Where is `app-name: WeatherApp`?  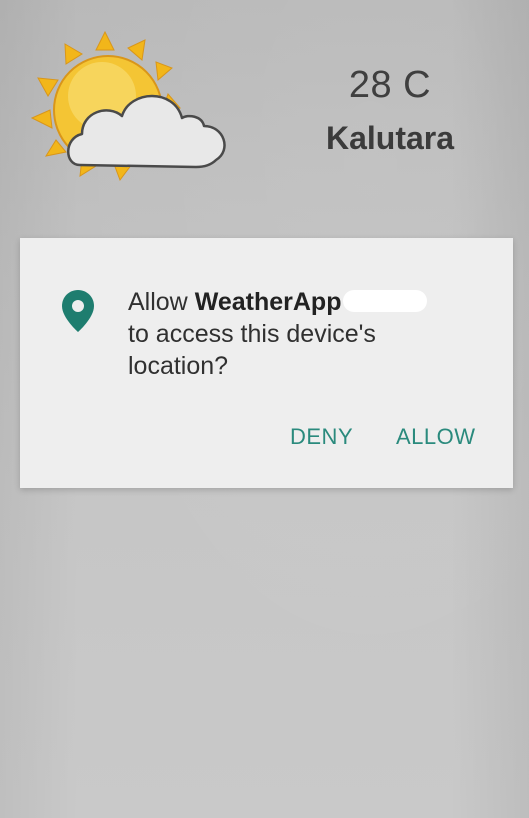 app-name: WeatherApp is located at coordinates (268, 302).